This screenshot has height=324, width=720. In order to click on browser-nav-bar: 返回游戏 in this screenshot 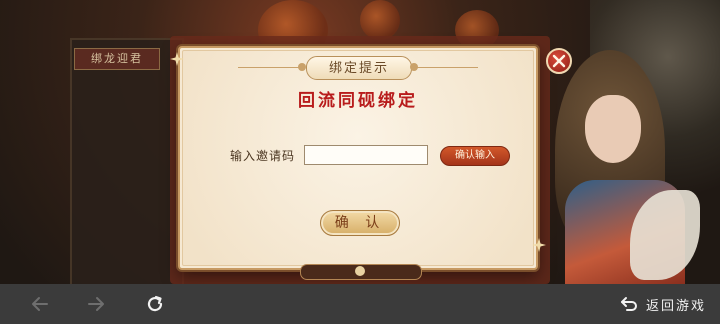, I will do `click(360, 304)`.